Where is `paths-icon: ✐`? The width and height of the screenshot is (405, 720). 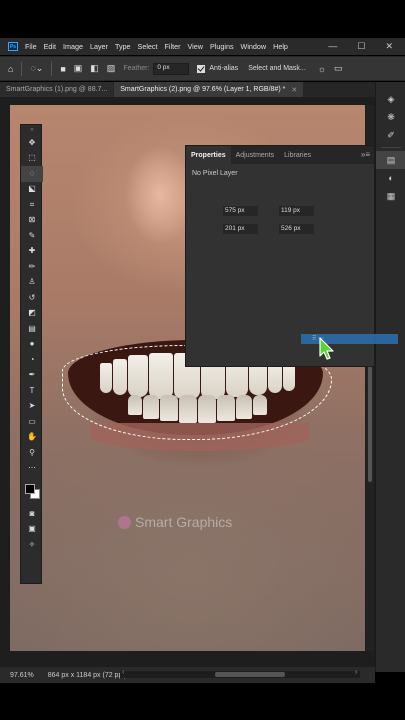
paths-icon: ✐ is located at coordinates (390, 135).